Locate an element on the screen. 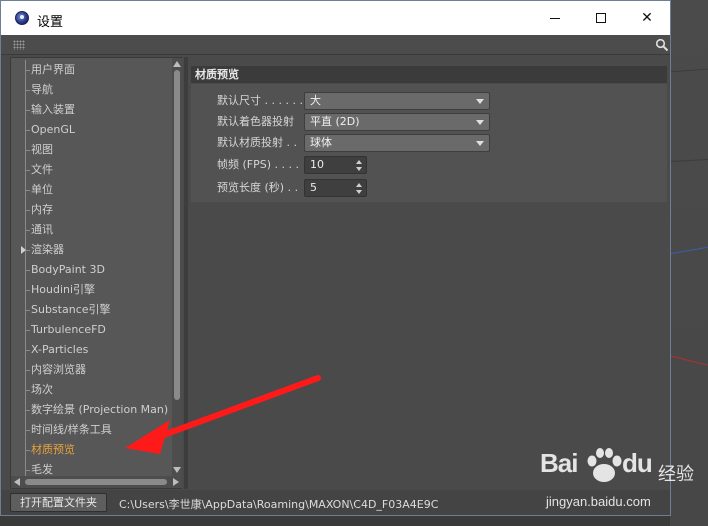 Image resolution: width=708 pixels, height=526 pixels. baidu-jingyan-watermark: Bai du 经验 jingyan.baidu.com is located at coordinates (620, 484).